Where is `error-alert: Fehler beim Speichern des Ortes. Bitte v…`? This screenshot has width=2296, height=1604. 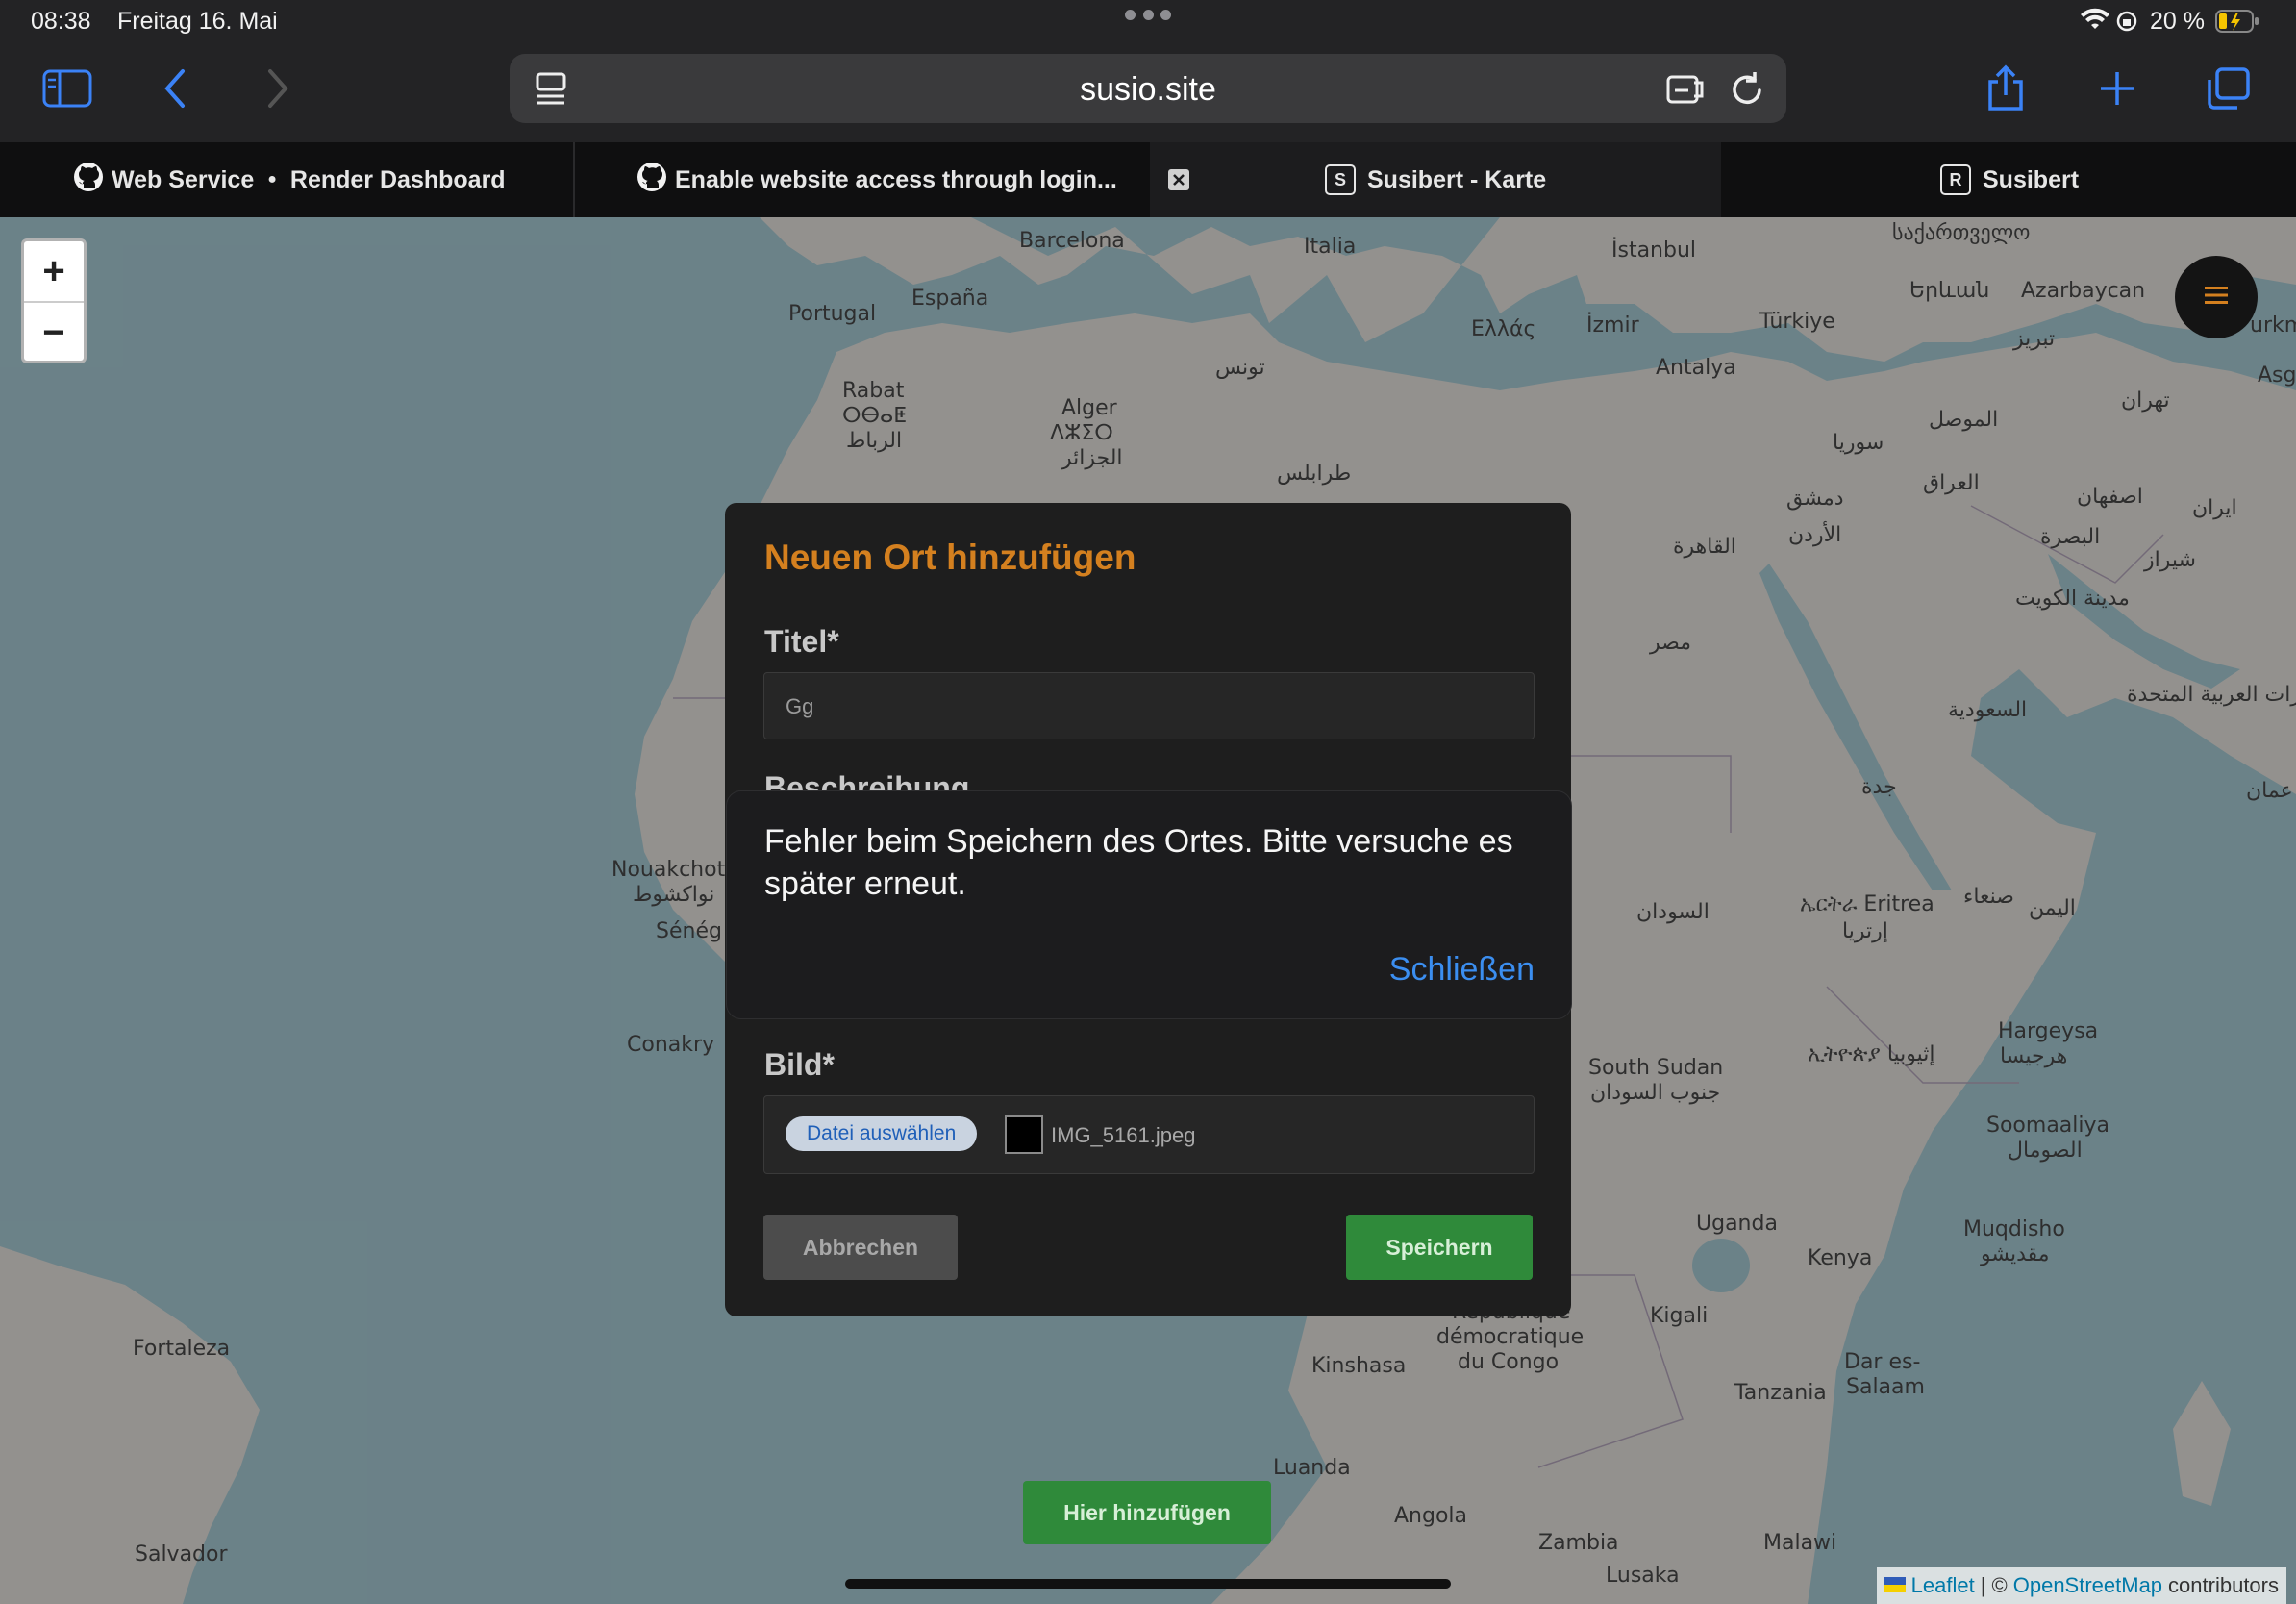 error-alert: Fehler beim Speichern des Ortes. Bitte v… is located at coordinates (1149, 904).